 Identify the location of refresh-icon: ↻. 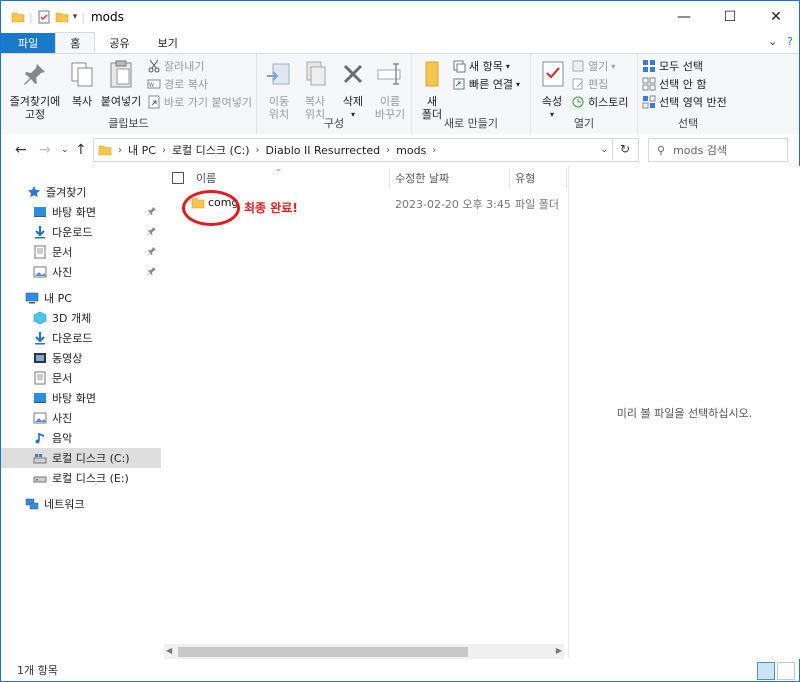
(624, 149).